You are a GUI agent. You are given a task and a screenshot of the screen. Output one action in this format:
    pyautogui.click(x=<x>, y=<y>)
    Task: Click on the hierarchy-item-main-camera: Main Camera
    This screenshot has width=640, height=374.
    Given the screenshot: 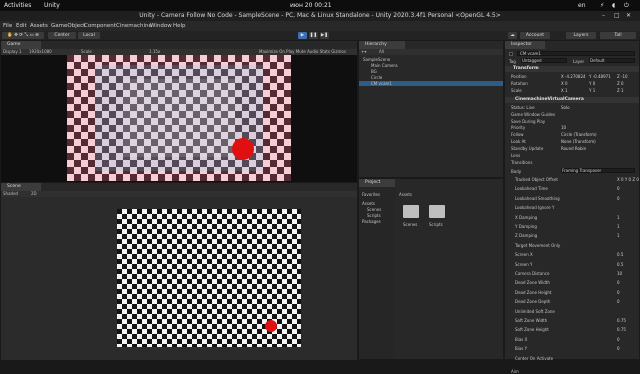 What is the action you would take?
    pyautogui.click(x=384, y=65)
    